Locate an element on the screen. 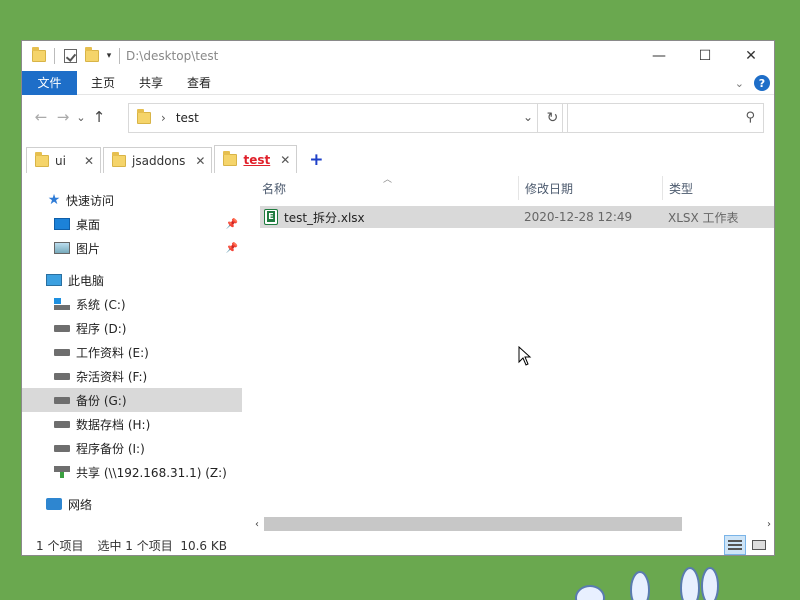  sidebar-item-pictures: 图片 📌 is located at coordinates (132, 248).